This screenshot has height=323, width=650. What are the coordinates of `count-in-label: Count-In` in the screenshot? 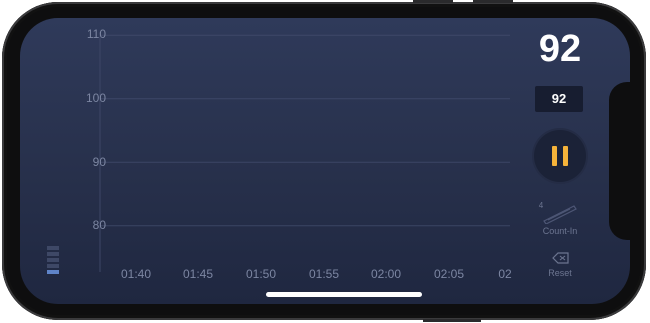 It's located at (560, 231).